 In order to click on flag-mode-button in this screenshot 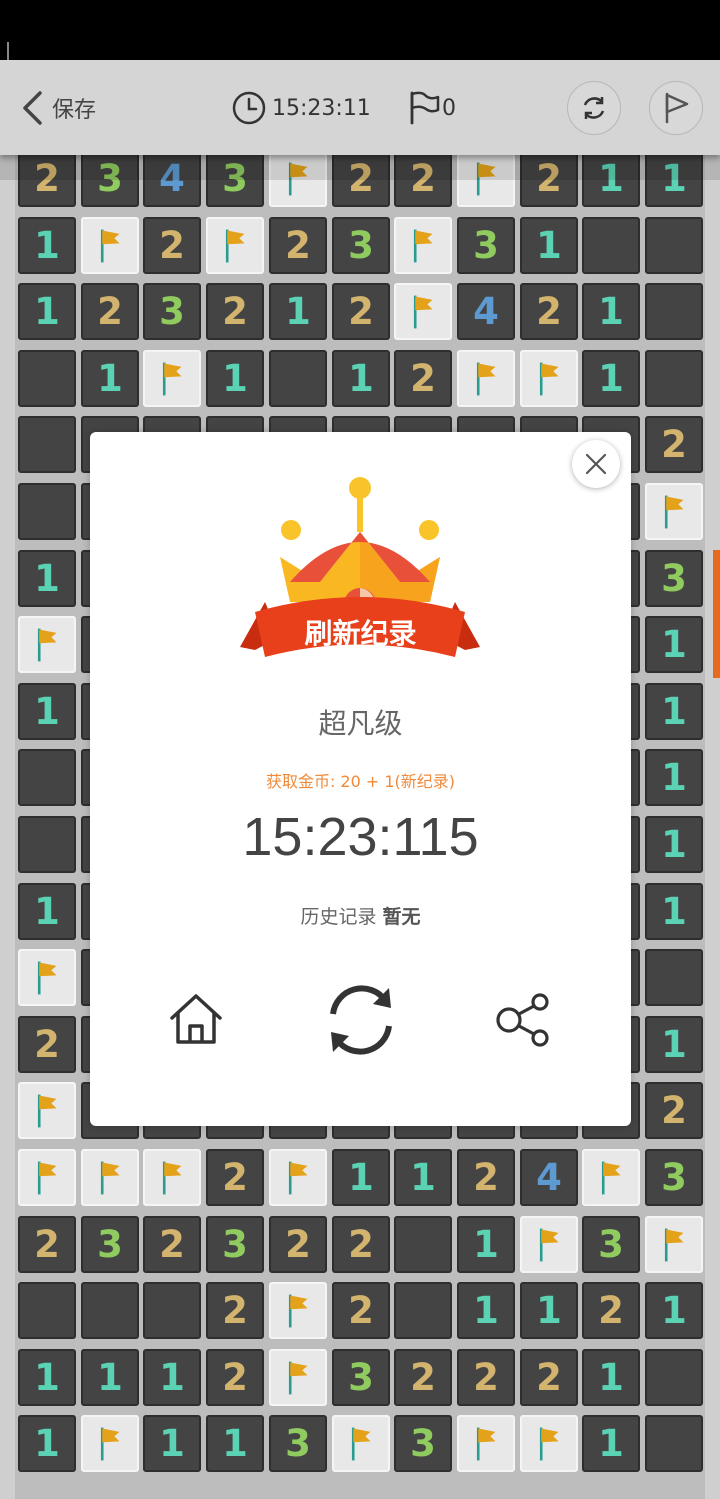, I will do `click(676, 108)`.